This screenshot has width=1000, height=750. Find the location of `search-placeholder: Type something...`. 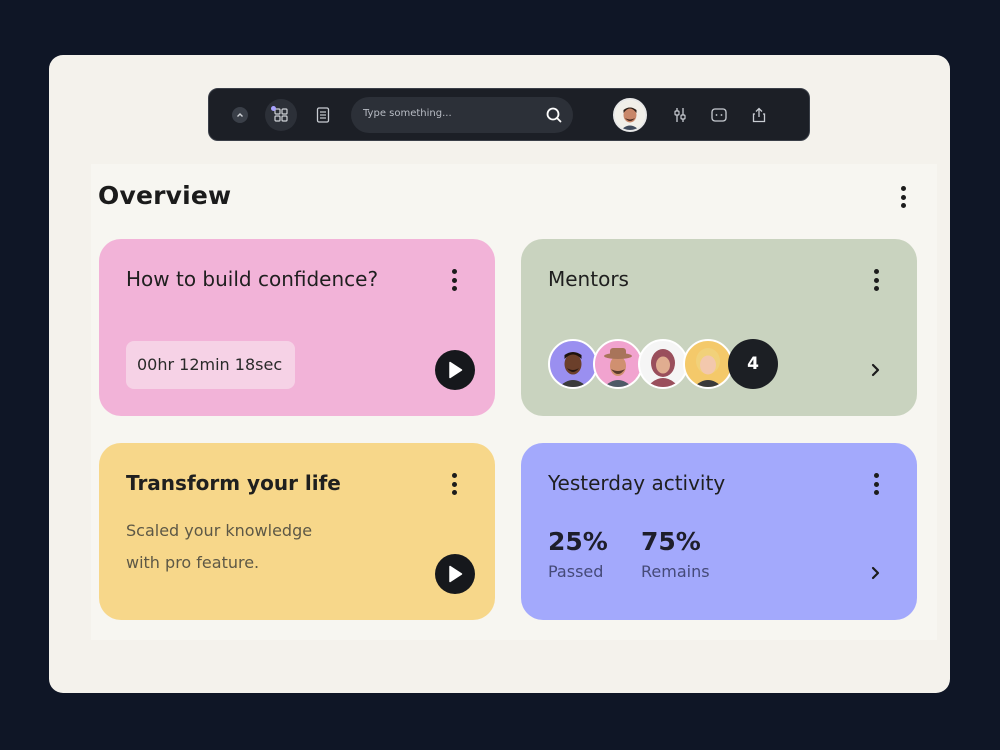

search-placeholder: Type something... is located at coordinates (407, 113).